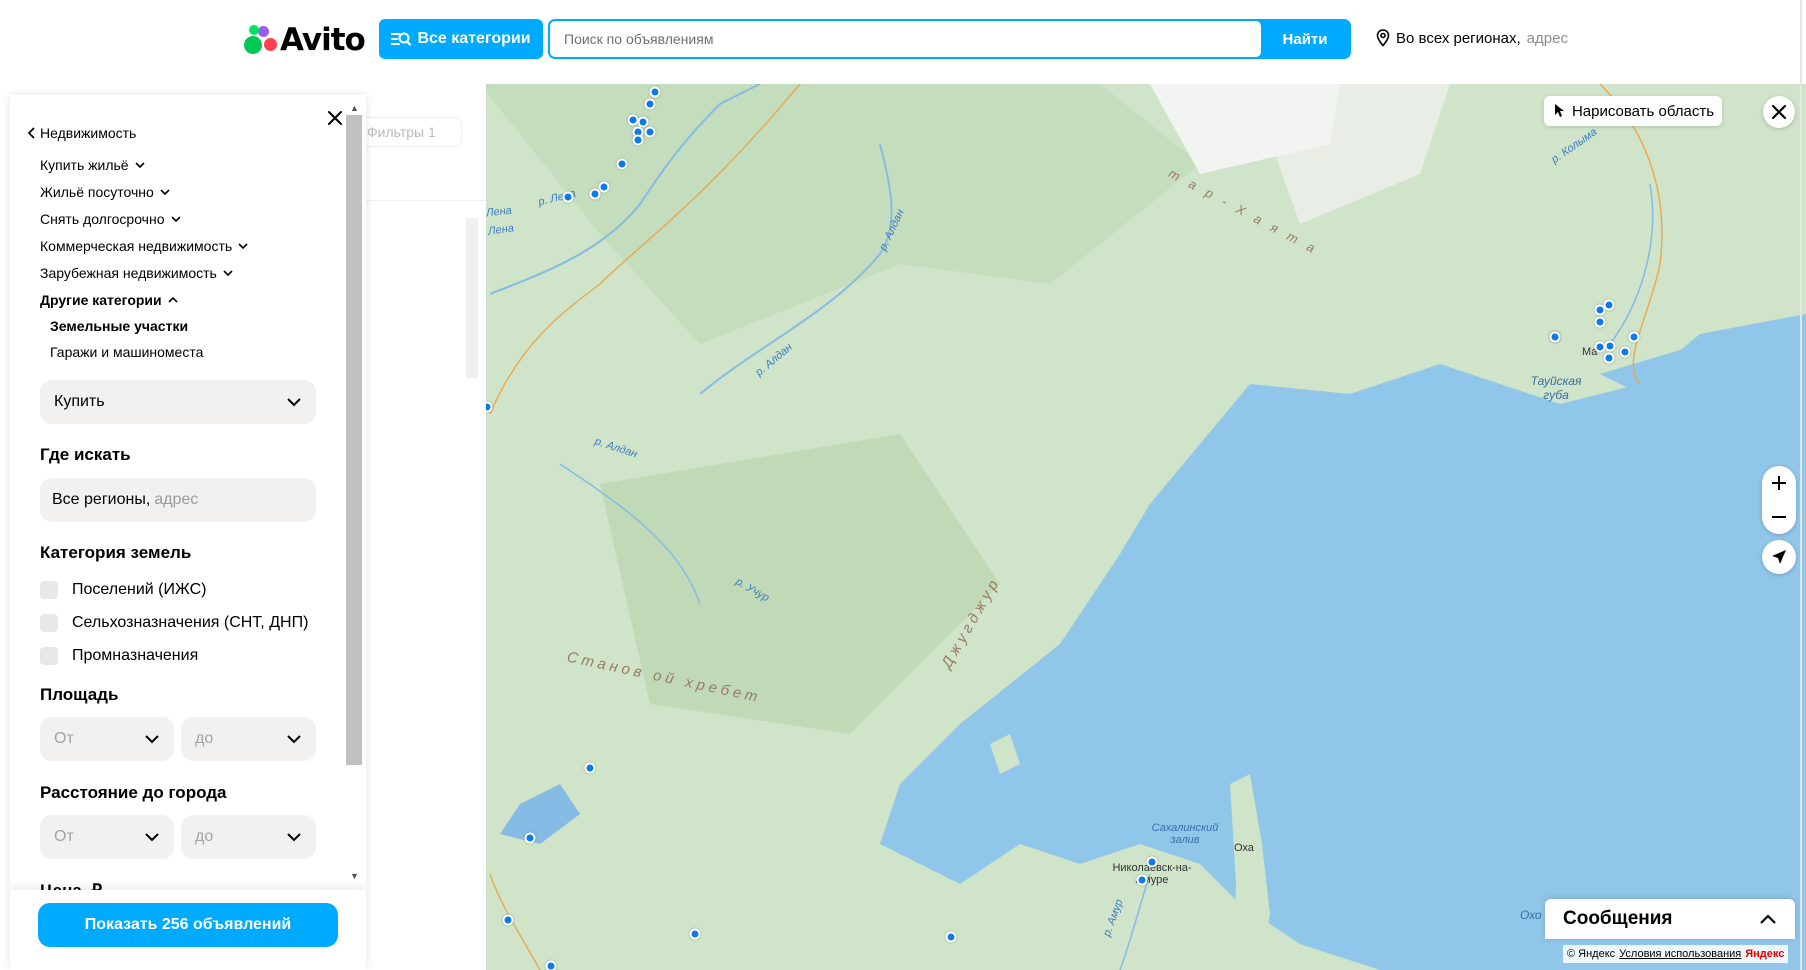  Describe the element at coordinates (1680, 954) in the screenshot. I see `terms-link: Условия использования` at that location.